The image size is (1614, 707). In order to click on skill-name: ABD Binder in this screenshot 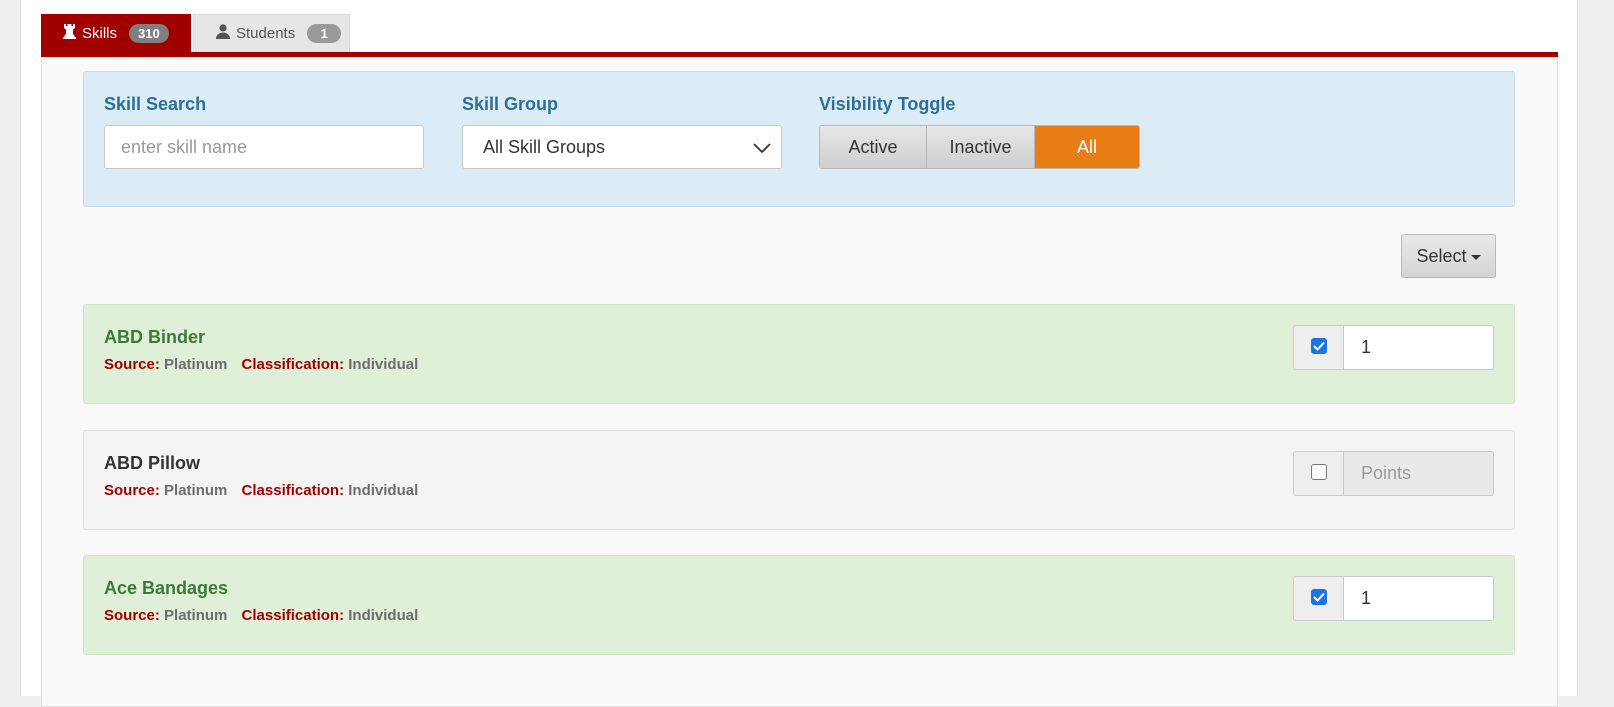, I will do `click(155, 337)`.